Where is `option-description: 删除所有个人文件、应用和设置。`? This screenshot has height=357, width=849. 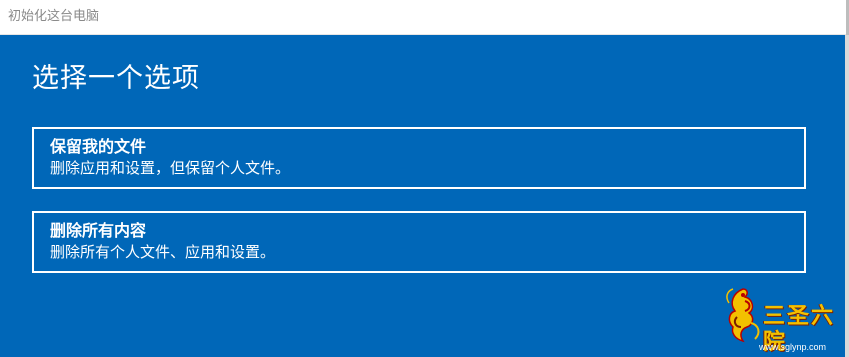 option-description: 删除所有个人文件、应用和设置。 is located at coordinates (163, 252).